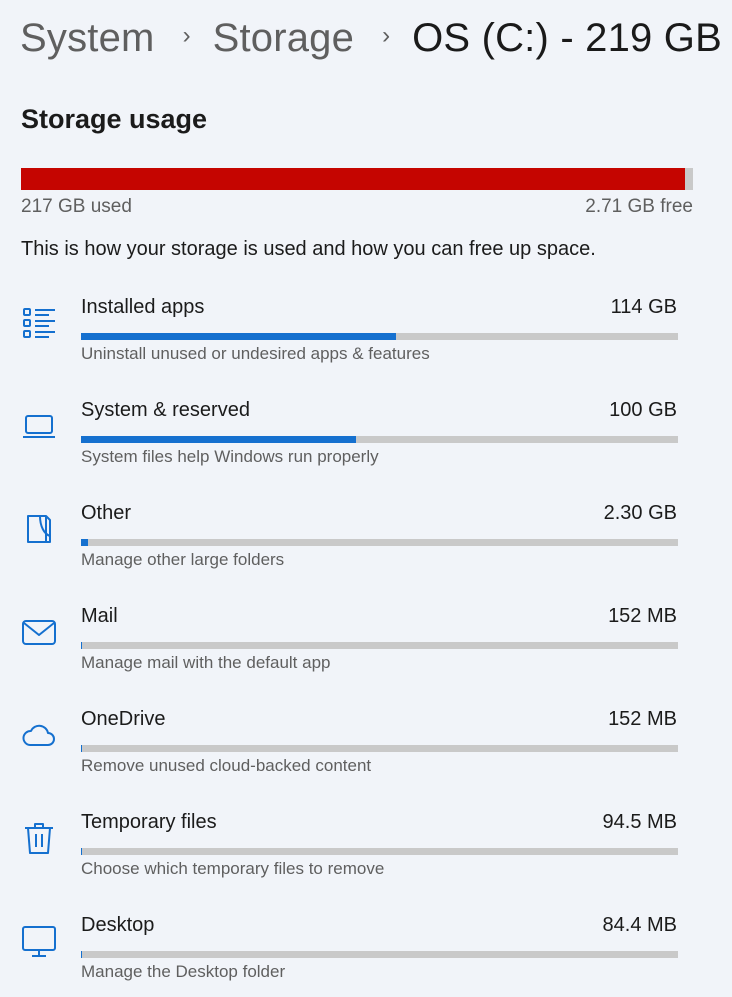 This screenshot has width=732, height=997. What do you see at coordinates (226, 765) in the screenshot?
I see `category-description: Remove unused cloud-backed content` at bounding box center [226, 765].